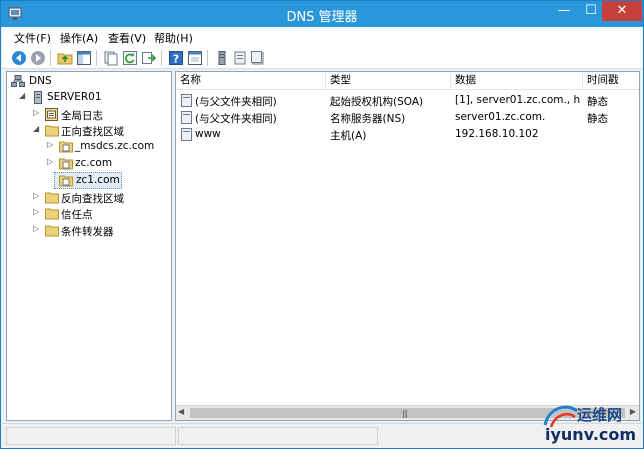 The image size is (644, 449). What do you see at coordinates (51, 114) in the screenshot?
I see `event-log-icon` at bounding box center [51, 114].